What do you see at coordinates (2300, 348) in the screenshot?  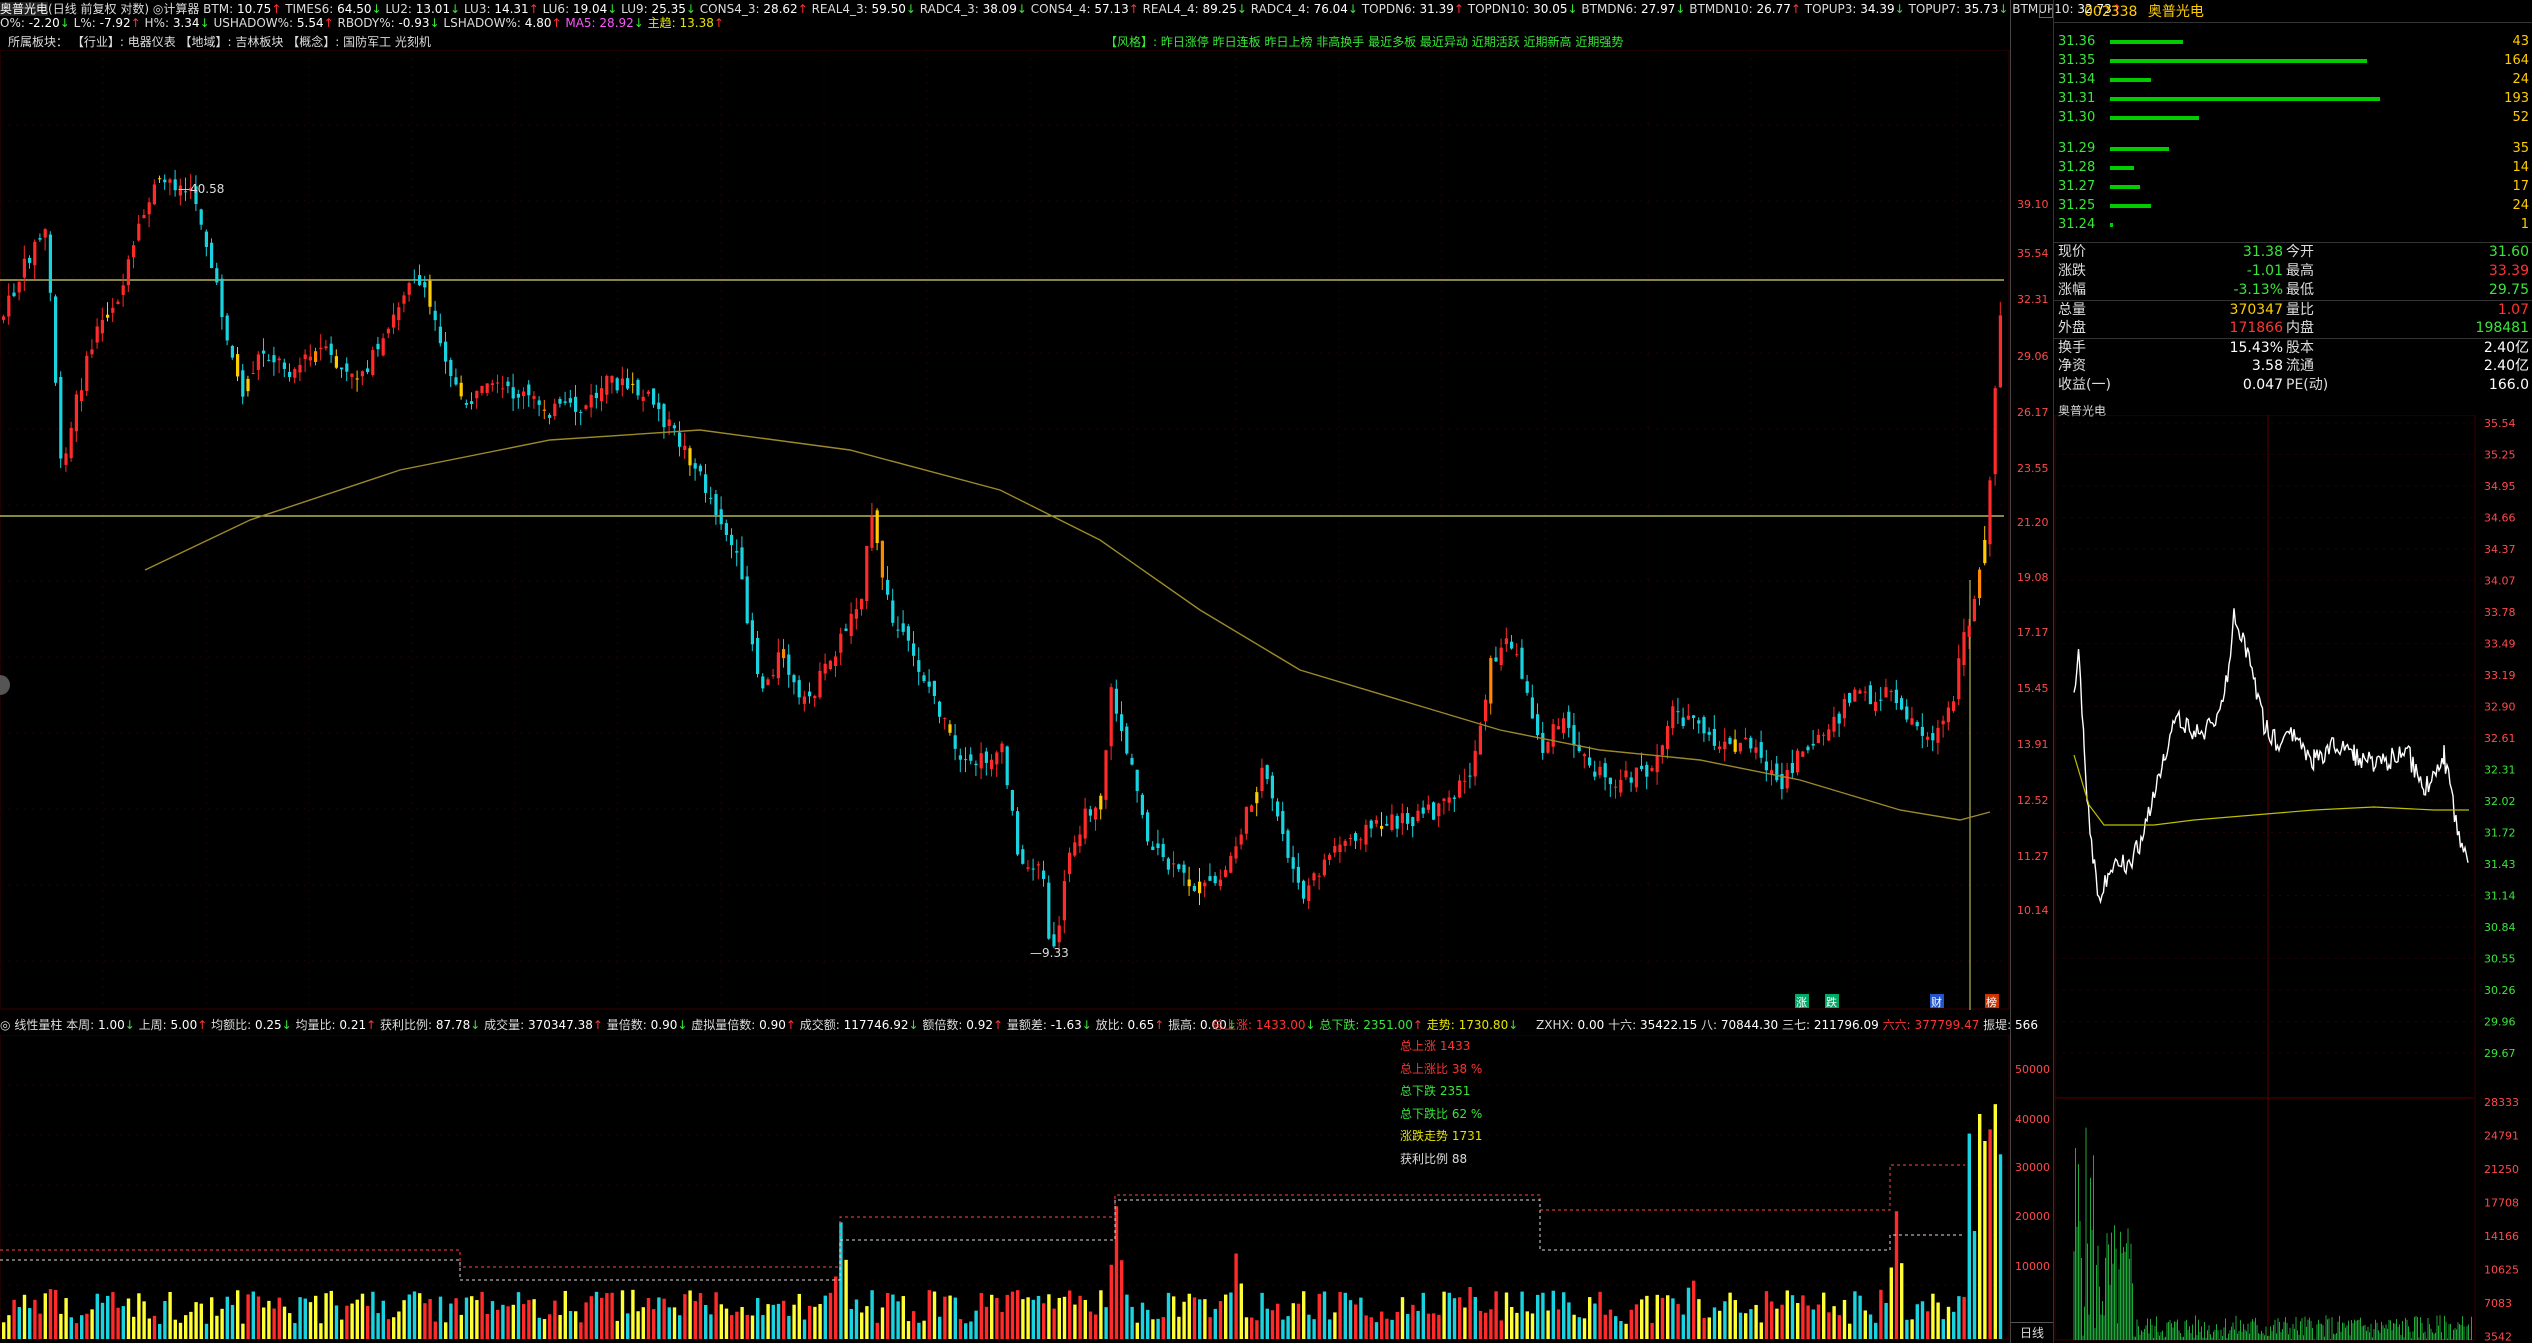 I see `quote-label: 股本` at bounding box center [2300, 348].